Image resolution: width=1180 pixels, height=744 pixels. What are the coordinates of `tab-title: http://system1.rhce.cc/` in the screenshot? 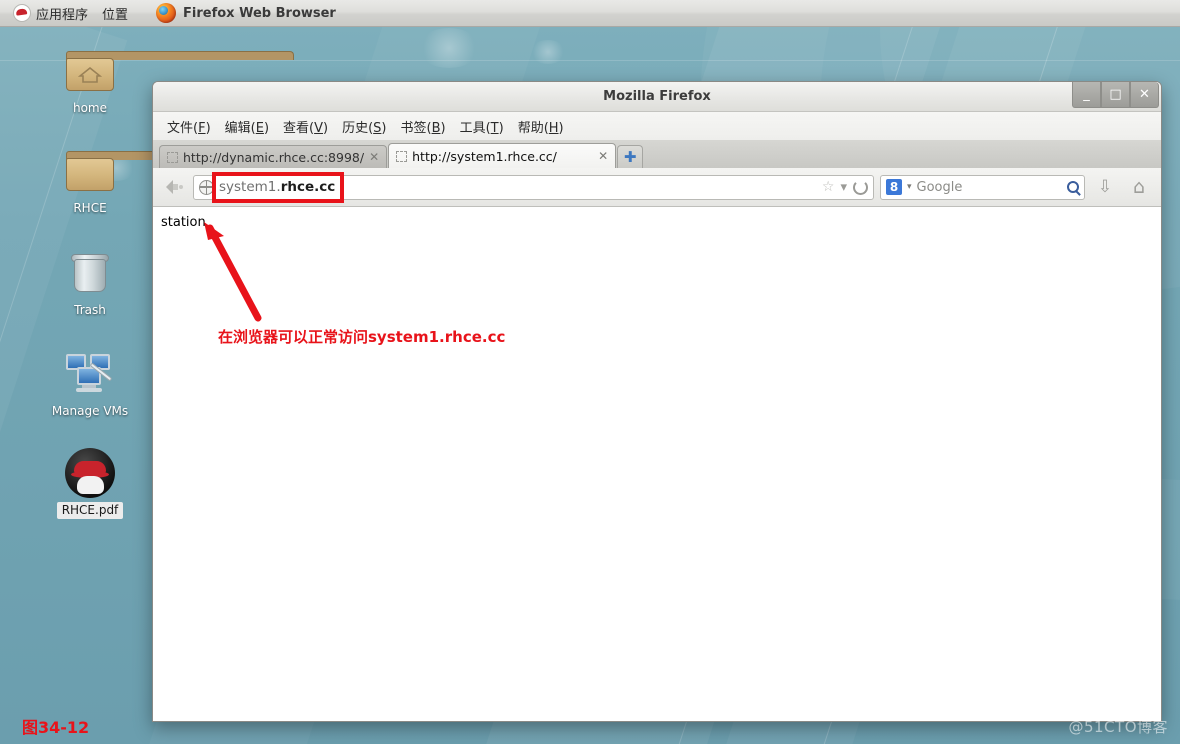 It's located at (484, 156).